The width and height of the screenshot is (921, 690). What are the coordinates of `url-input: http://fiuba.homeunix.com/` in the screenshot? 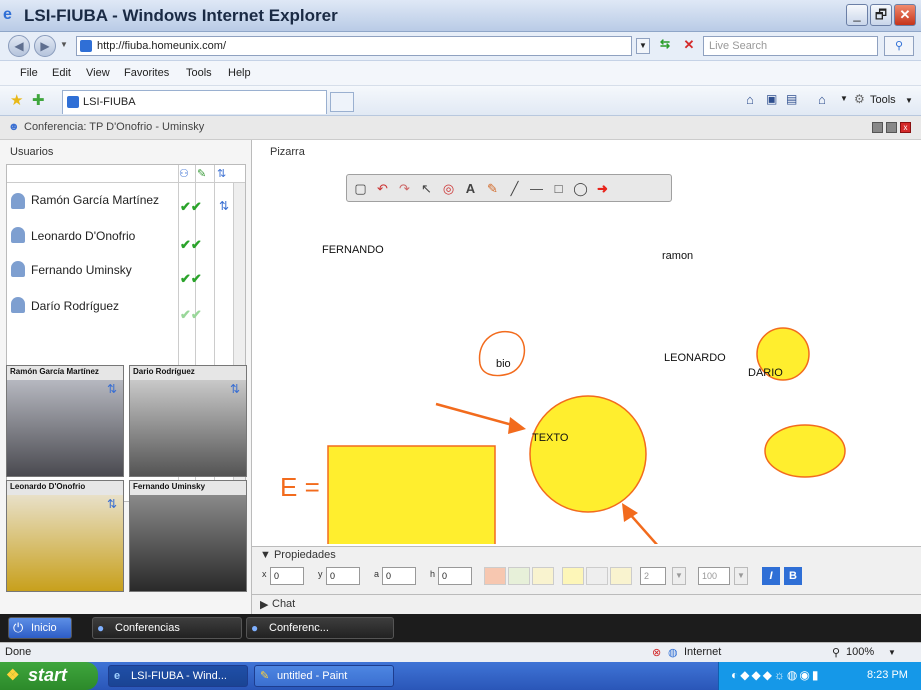 It's located at (354, 46).